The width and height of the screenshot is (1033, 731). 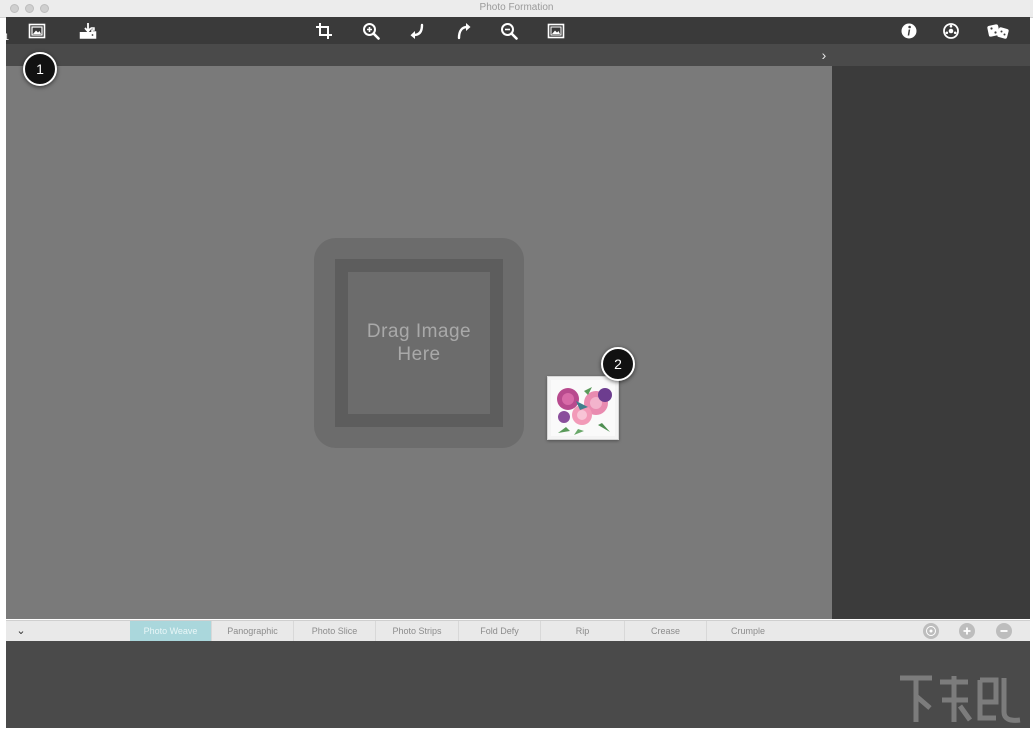 I want to click on crop-button, so click(x=324, y=31).